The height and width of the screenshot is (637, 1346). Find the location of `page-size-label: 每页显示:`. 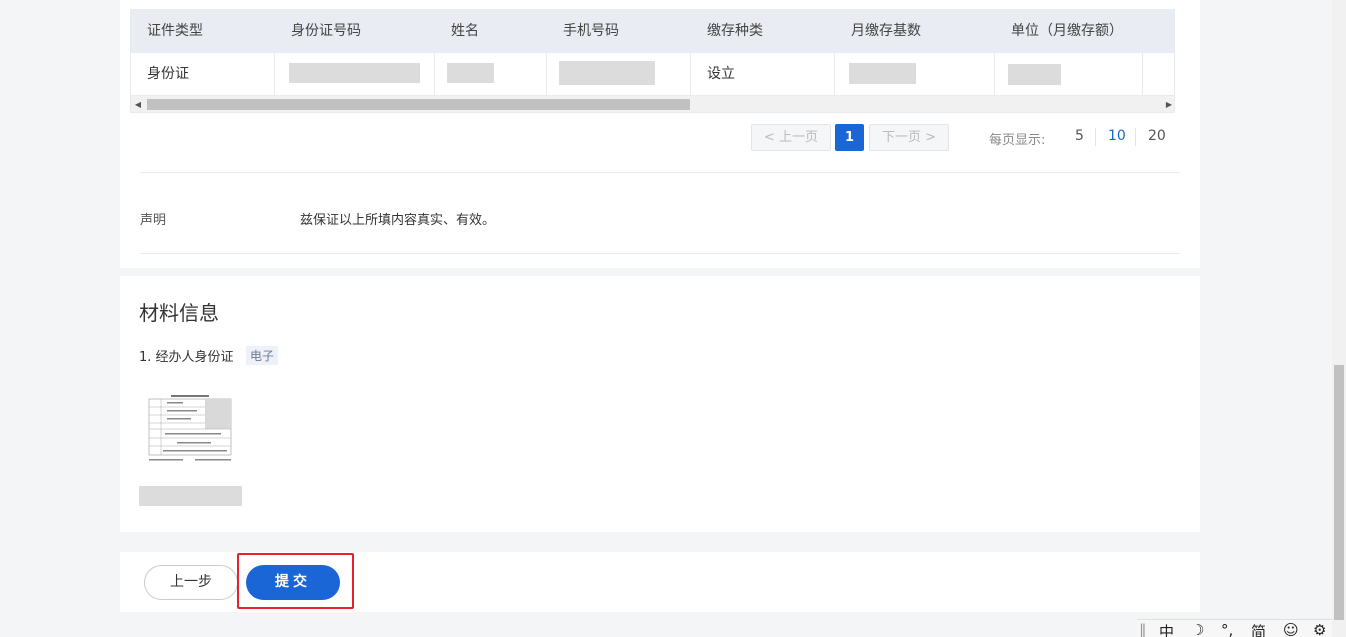

page-size-label: 每页显示: is located at coordinates (1017, 140).